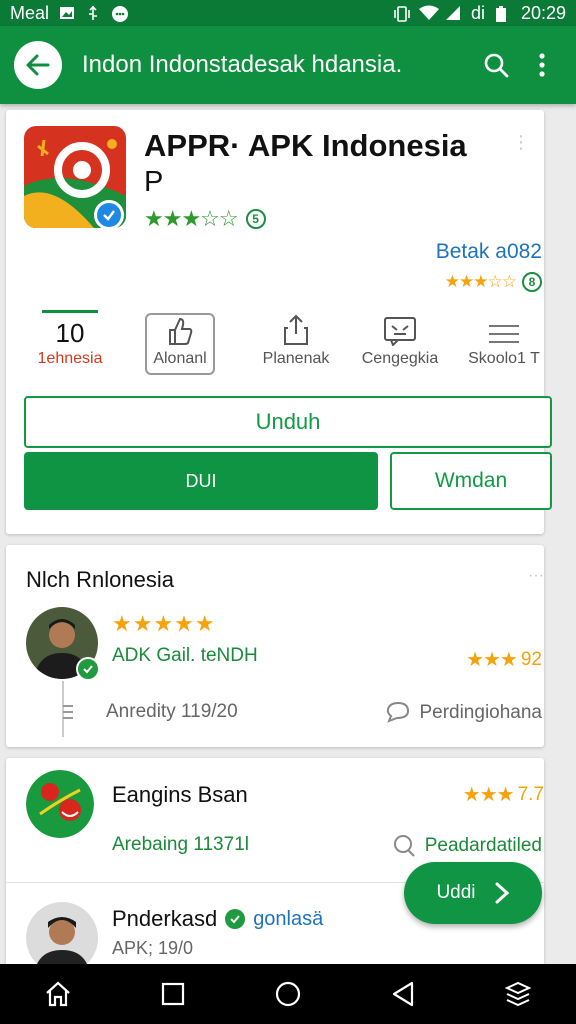 This screenshot has height=1024, width=576. I want to click on app-rating: ★★★☆☆ 5, so click(205, 219).